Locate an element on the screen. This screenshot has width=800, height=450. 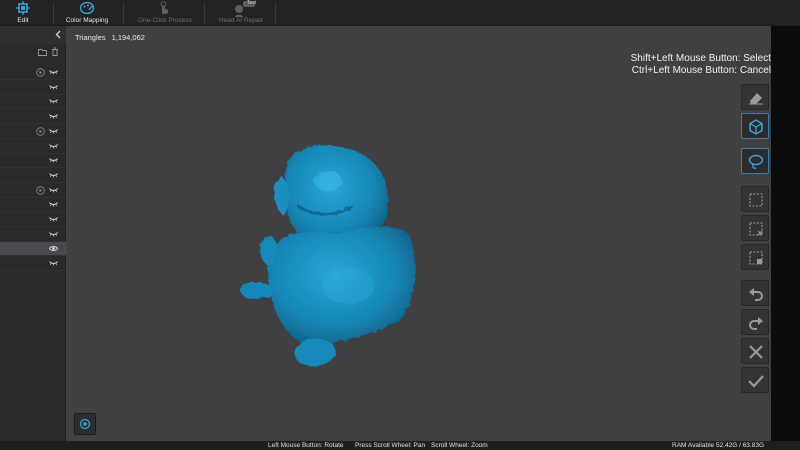
cancel-icon is located at coordinates (756, 352).